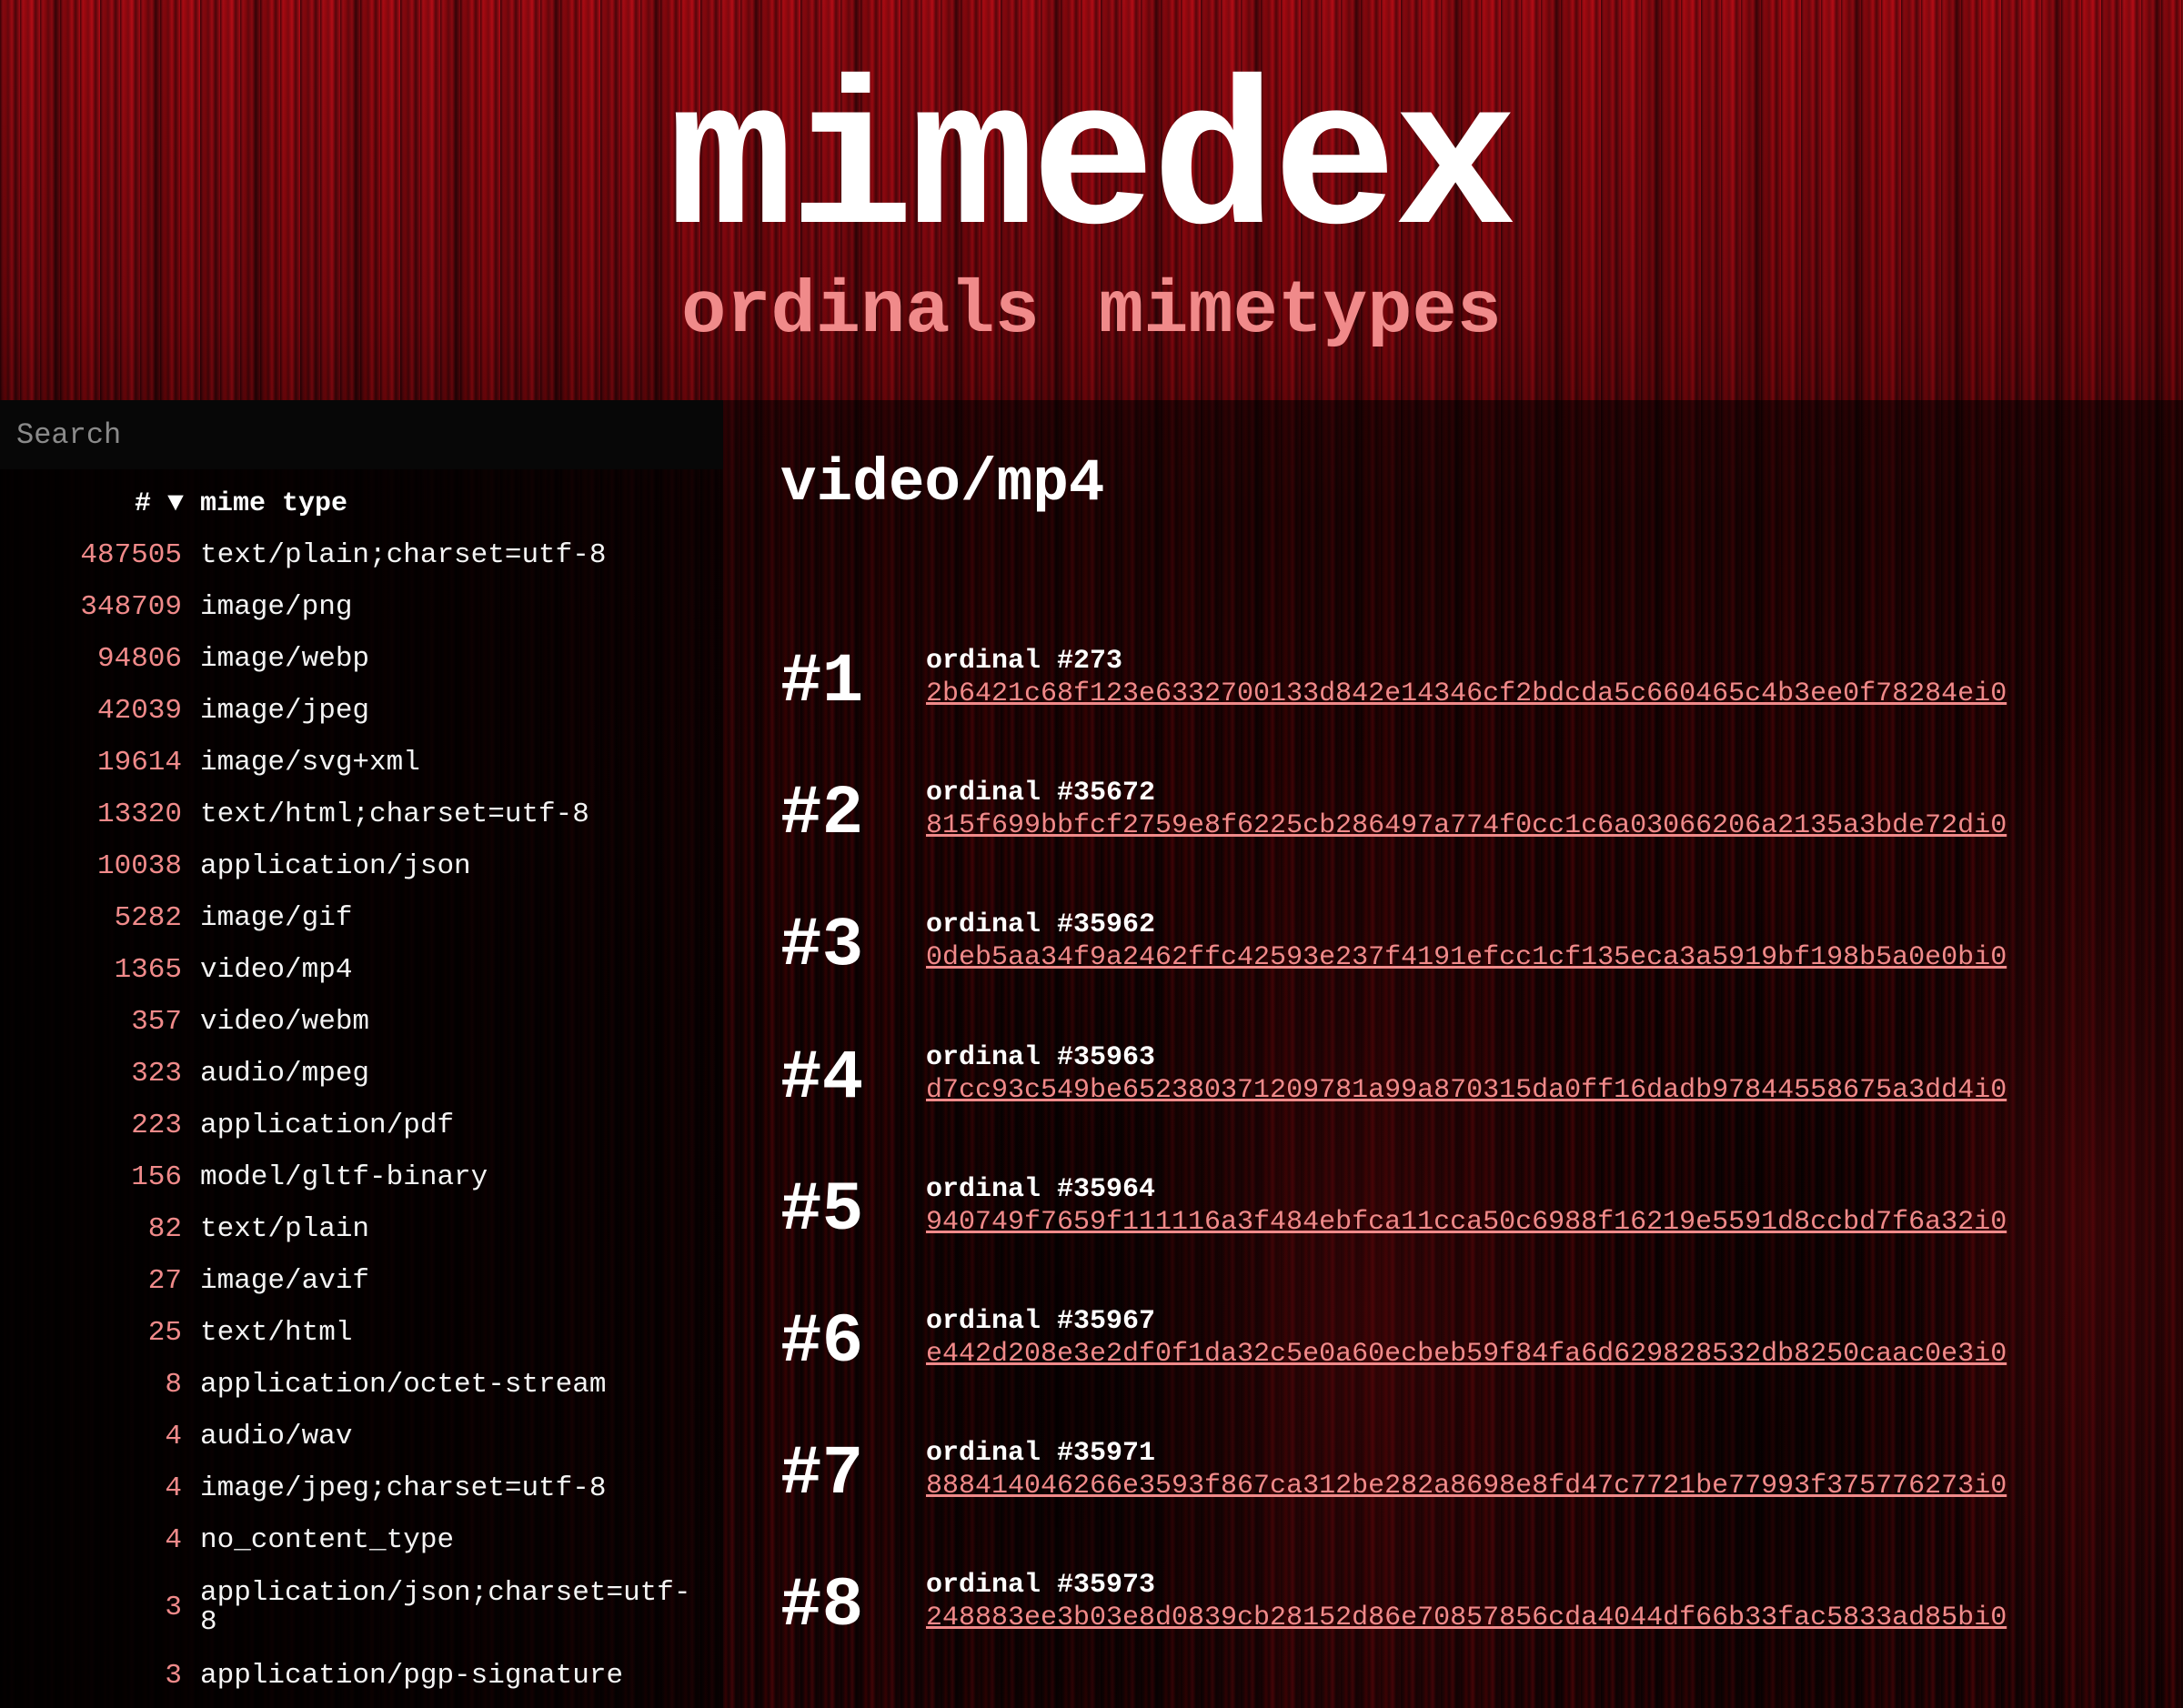 The image size is (2183, 1708). Describe the element at coordinates (822, 947) in the screenshot. I see `result-rank: #3` at that location.